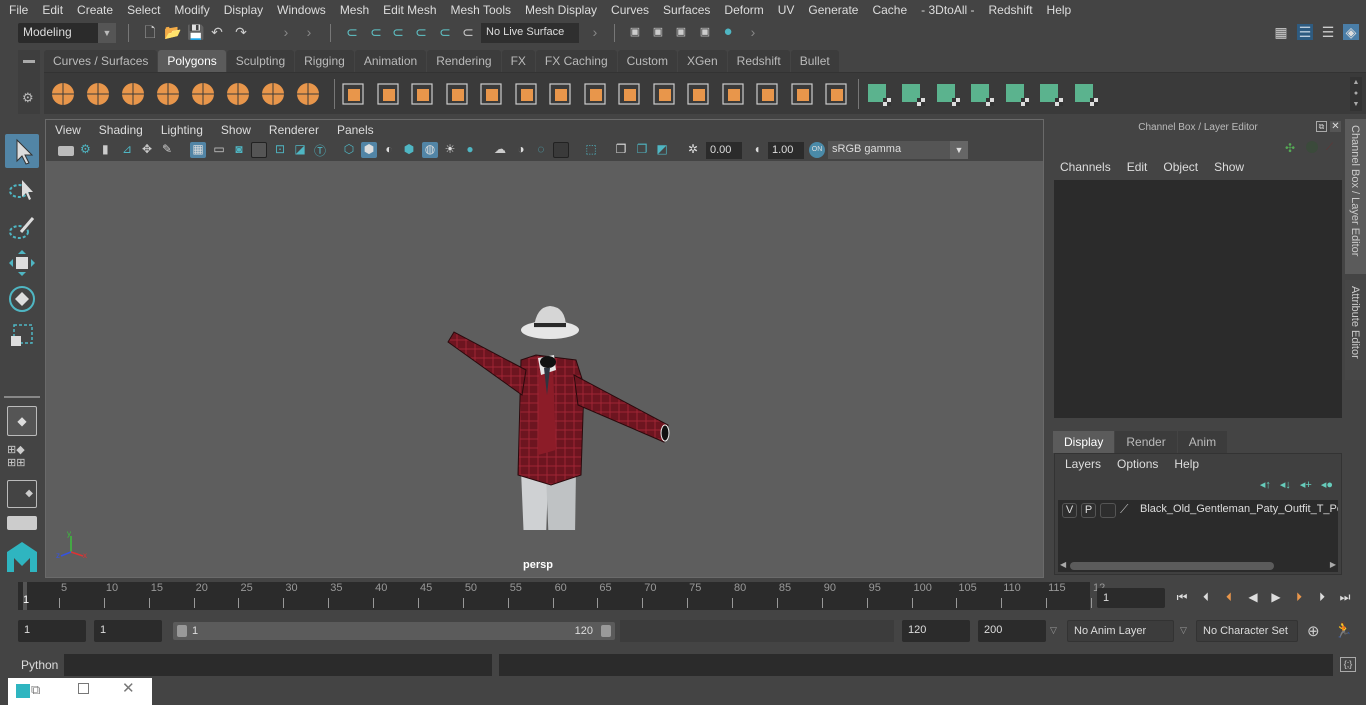 Image resolution: width=1366 pixels, height=705 pixels. What do you see at coordinates (561, 10) in the screenshot?
I see `menu-mesh-display: Mesh Display` at bounding box center [561, 10].